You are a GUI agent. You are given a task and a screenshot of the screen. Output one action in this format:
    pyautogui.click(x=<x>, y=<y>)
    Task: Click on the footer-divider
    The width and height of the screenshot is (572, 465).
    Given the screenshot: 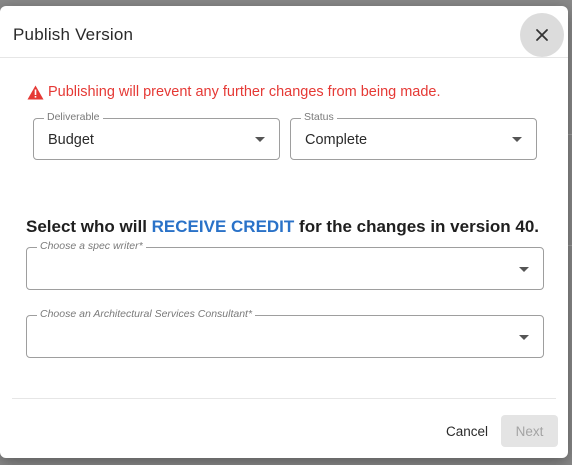 What is the action you would take?
    pyautogui.click(x=284, y=398)
    